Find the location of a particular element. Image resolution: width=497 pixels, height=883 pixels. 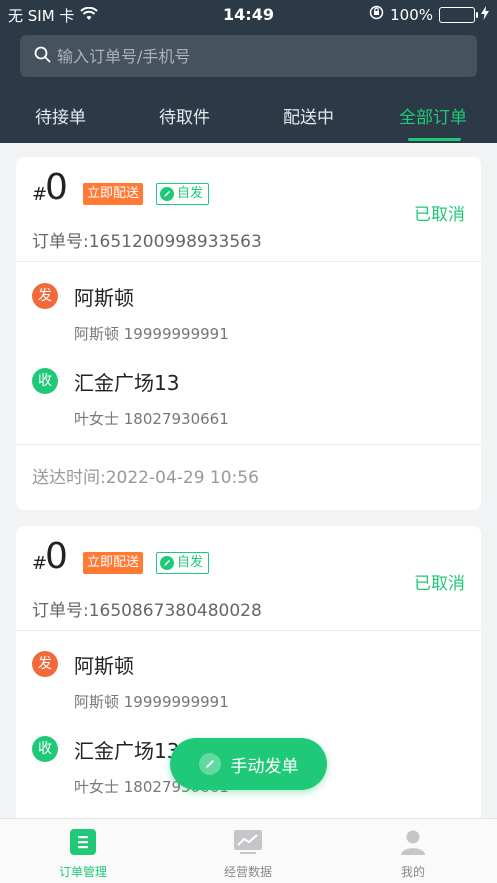

nav-label: 我的 is located at coordinates (412, 872).